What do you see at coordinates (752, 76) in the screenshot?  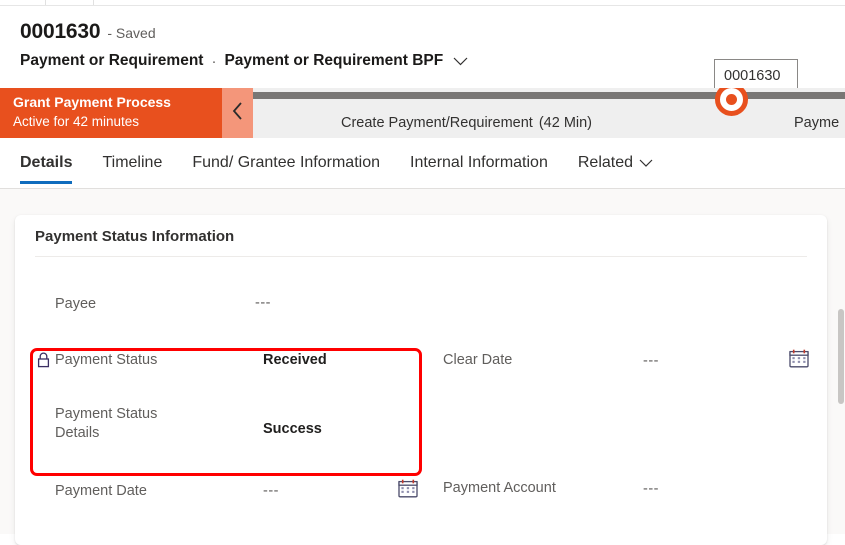 I see `record-number-field-value: 0001630` at bounding box center [752, 76].